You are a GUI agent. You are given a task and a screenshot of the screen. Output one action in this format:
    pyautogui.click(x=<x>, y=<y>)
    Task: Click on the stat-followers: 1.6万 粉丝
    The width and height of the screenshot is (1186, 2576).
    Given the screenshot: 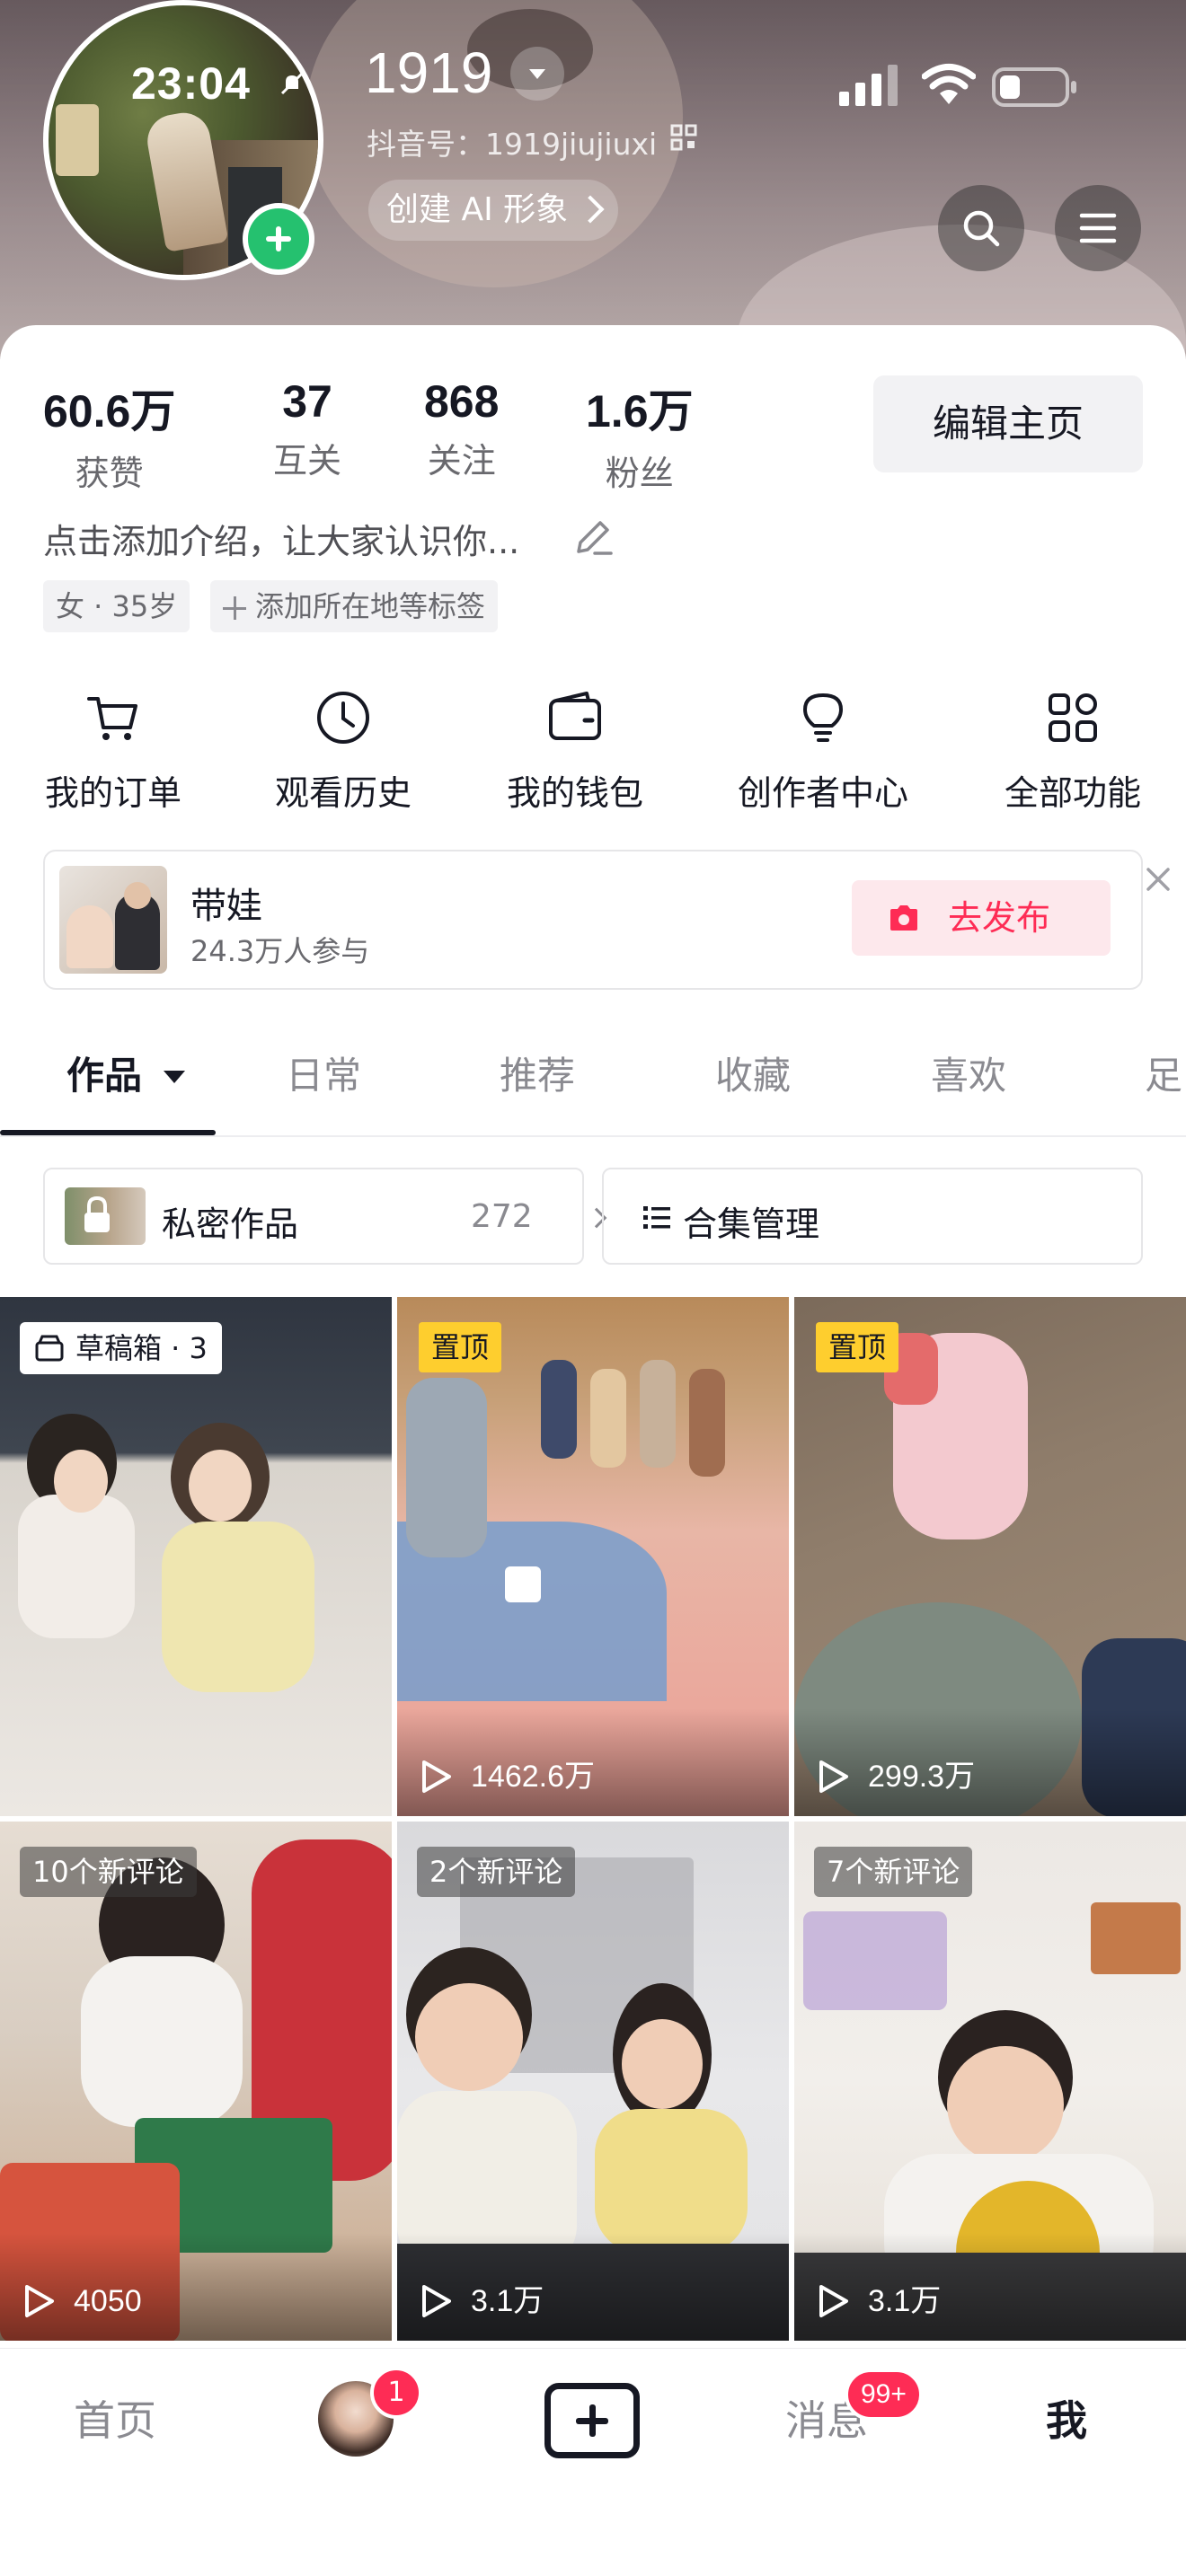 What is the action you would take?
    pyautogui.click(x=640, y=435)
    